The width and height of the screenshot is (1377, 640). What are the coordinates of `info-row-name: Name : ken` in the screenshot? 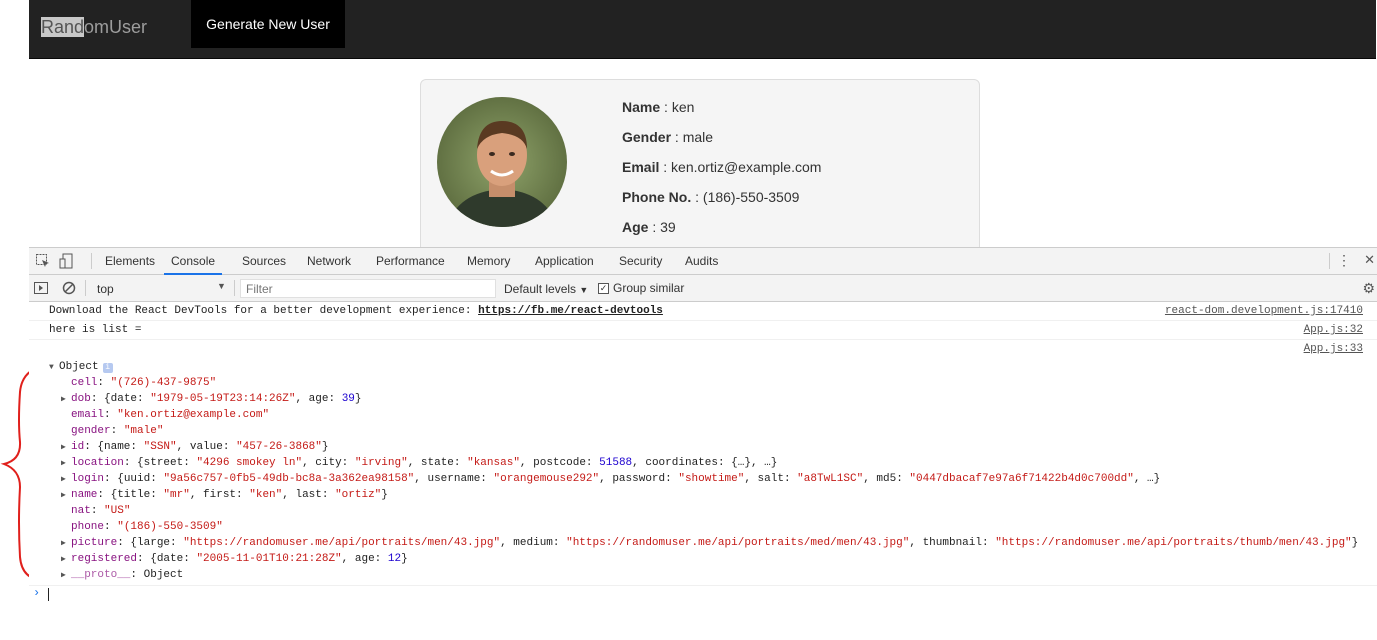 It's located at (658, 107).